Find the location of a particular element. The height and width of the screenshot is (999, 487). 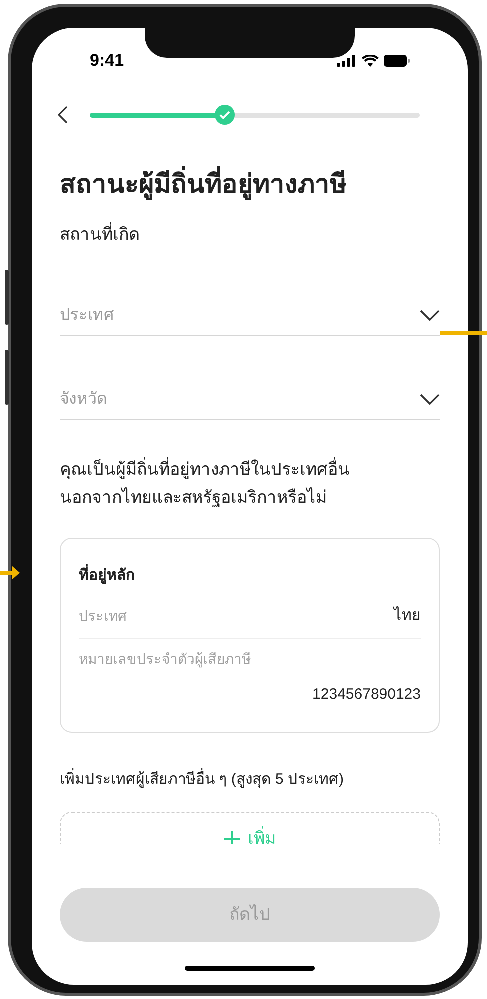

question-text: คุณเป็นผู้มีถิ่นที่อยู่ทางภาษีในประเทศอื่นนอกจากไทยและสหรัฐอเมริกาหรือไม่ is located at coordinates (205, 483).